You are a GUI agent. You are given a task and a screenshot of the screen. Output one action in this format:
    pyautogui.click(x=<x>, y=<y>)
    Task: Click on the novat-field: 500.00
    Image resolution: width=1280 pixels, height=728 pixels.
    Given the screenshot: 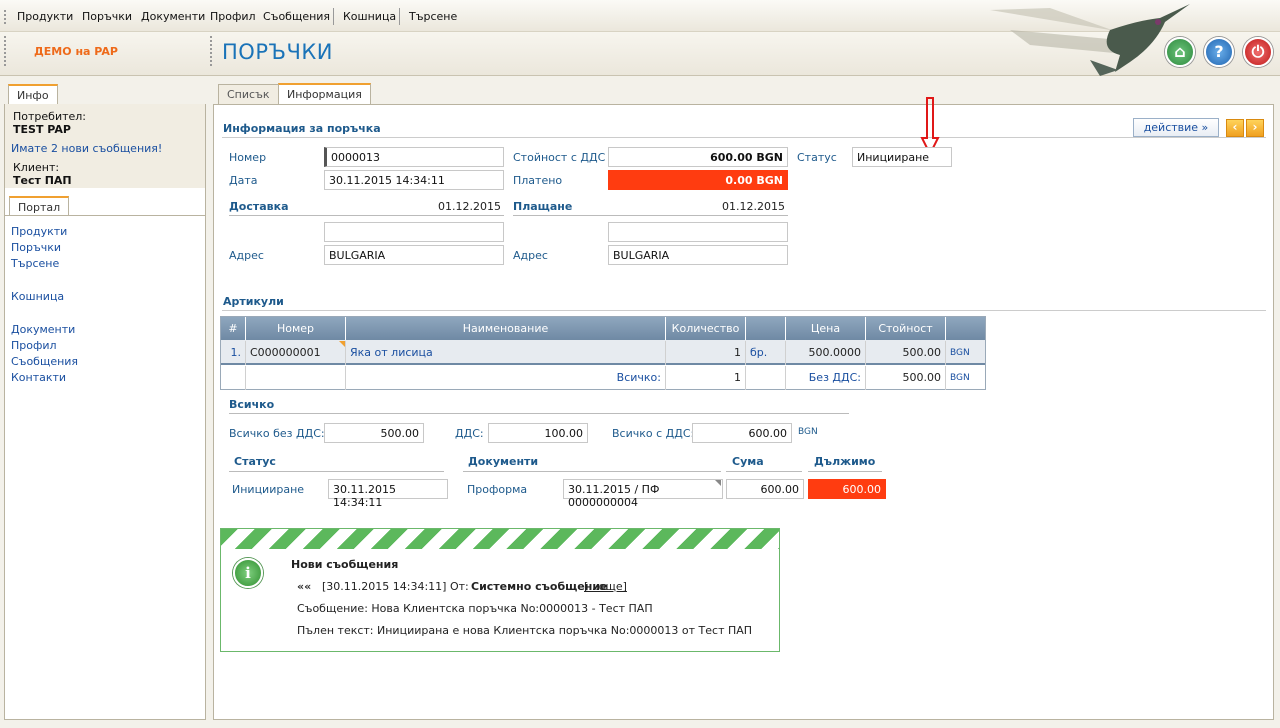 What is the action you would take?
    pyautogui.click(x=374, y=433)
    